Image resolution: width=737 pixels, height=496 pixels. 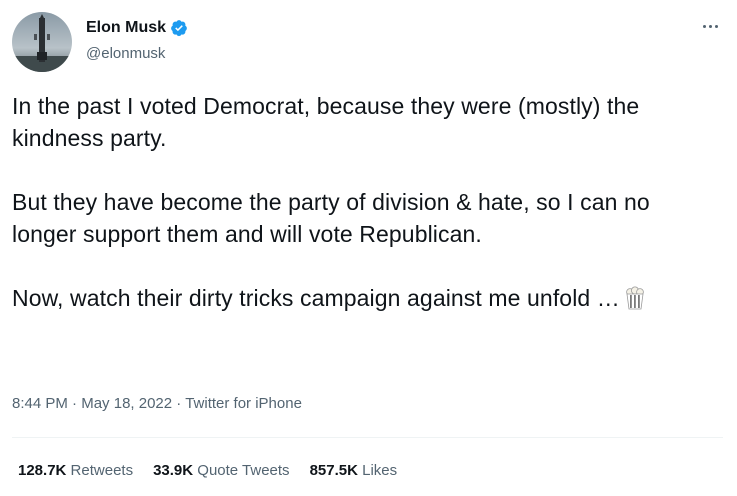 I want to click on avatar-image, so click(x=42, y=42).